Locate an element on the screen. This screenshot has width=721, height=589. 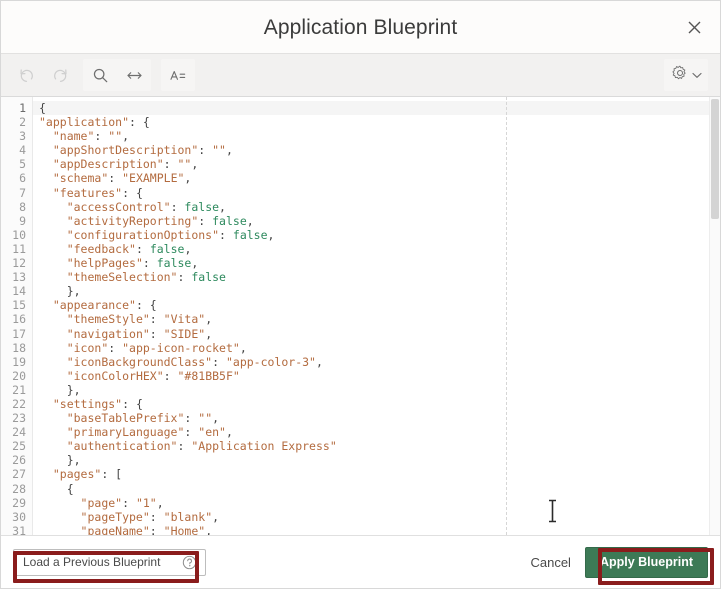
code-line: "name": "", is located at coordinates (376, 136).